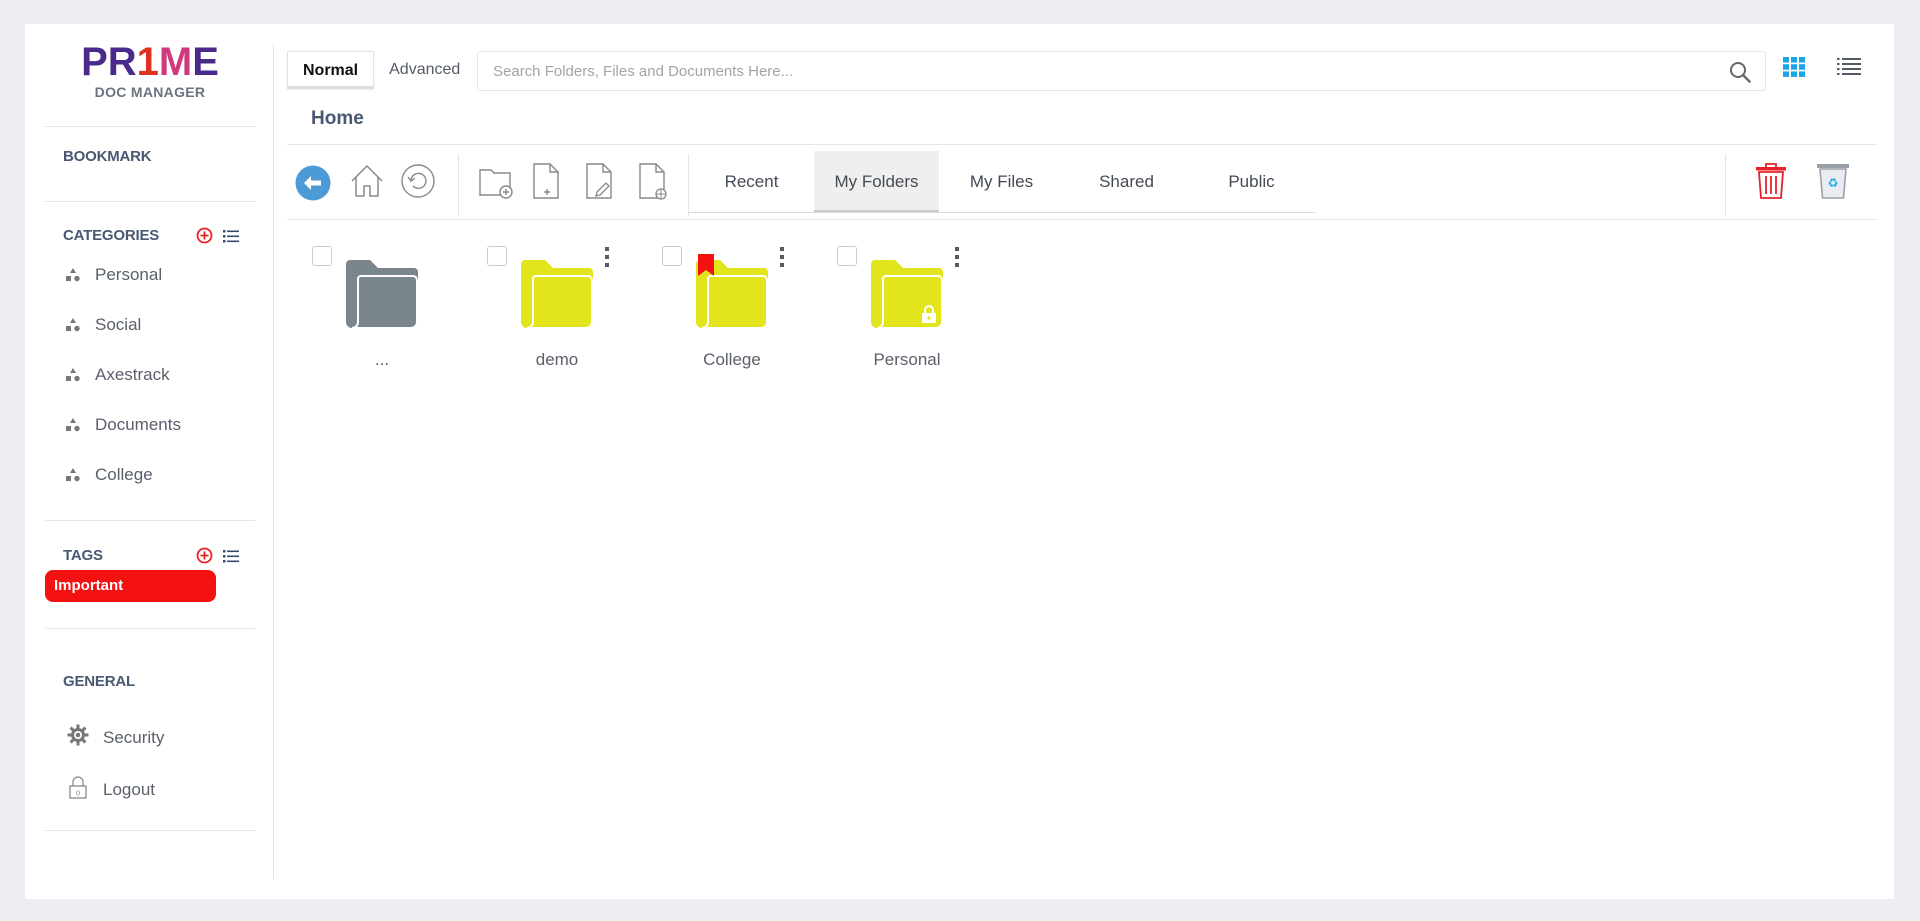 The image size is (1920, 921). I want to click on back-button, so click(313, 185).